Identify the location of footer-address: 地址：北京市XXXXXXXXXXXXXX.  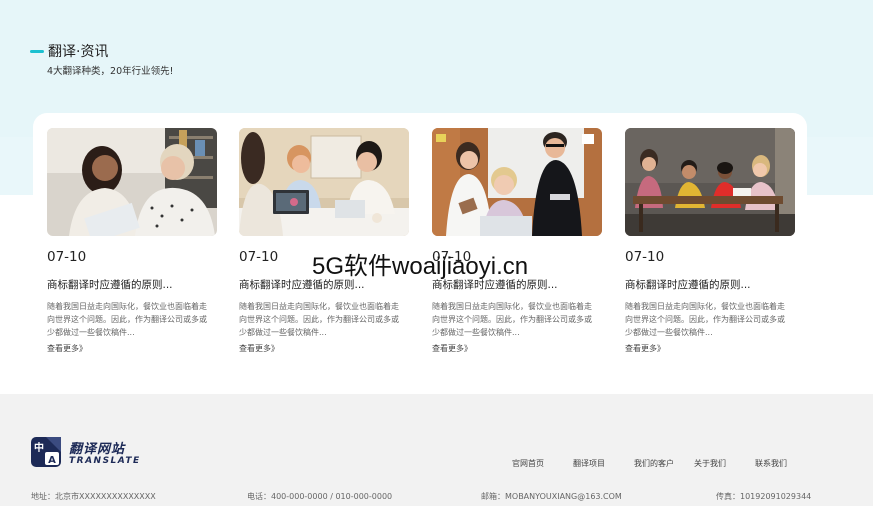
(93, 496).